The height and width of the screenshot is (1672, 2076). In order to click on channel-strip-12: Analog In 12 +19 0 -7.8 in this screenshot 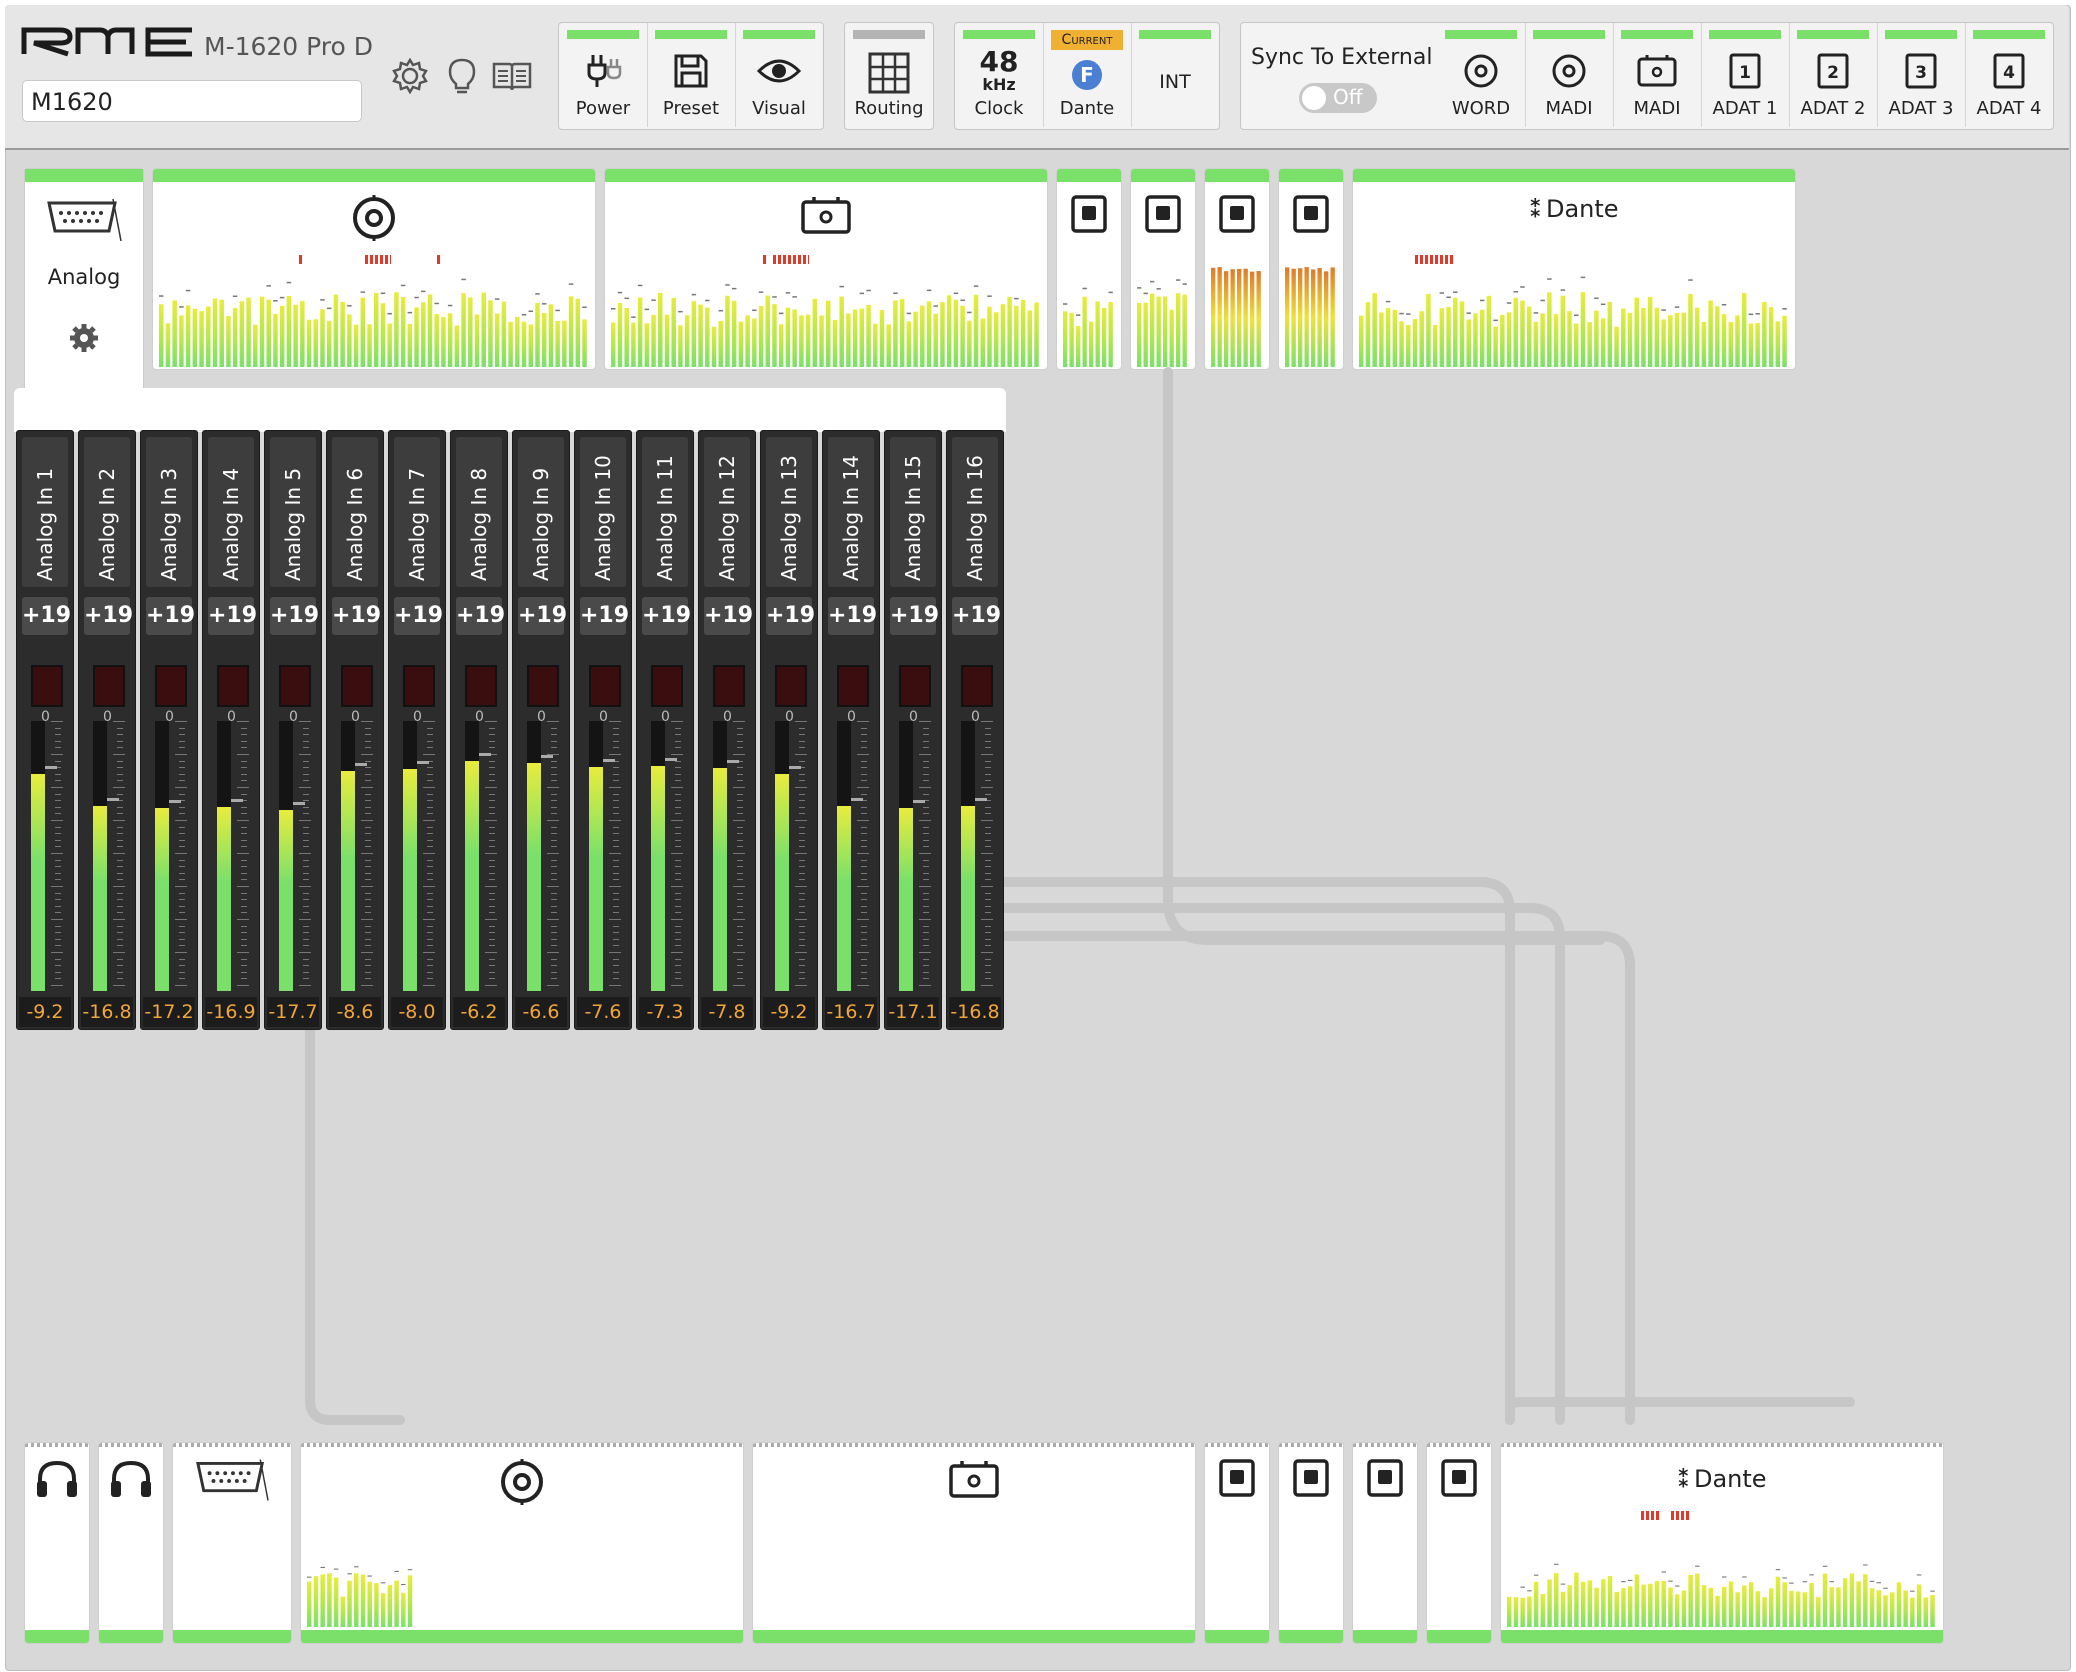, I will do `click(727, 730)`.